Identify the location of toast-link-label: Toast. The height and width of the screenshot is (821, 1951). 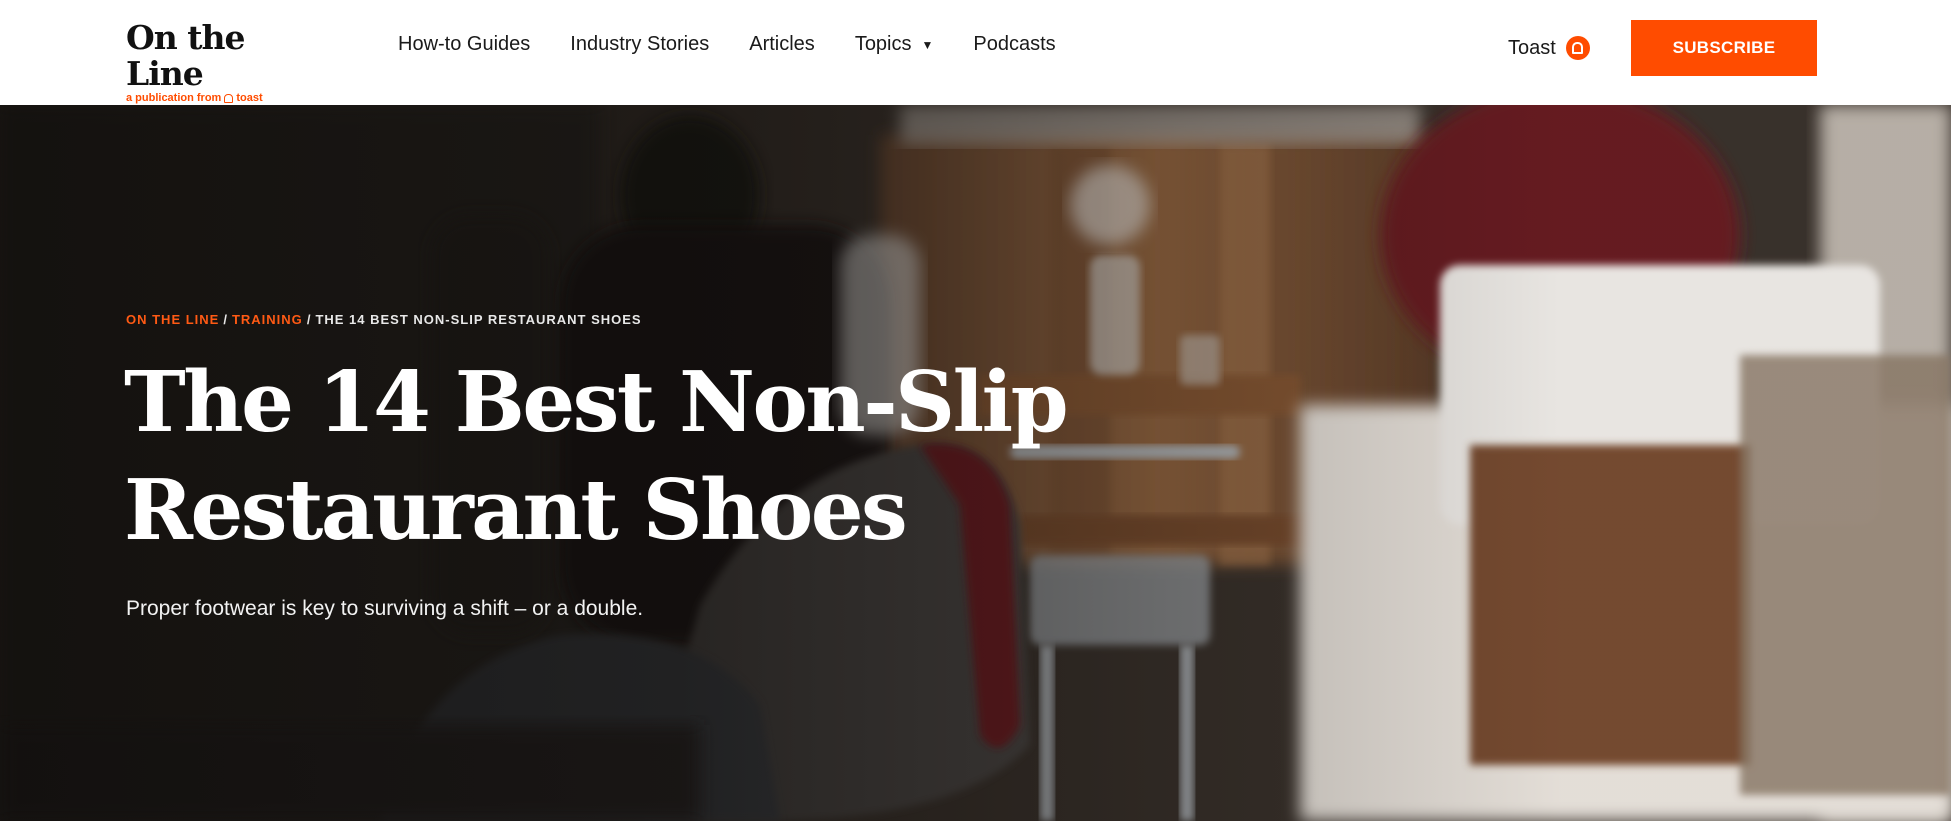
(1532, 47).